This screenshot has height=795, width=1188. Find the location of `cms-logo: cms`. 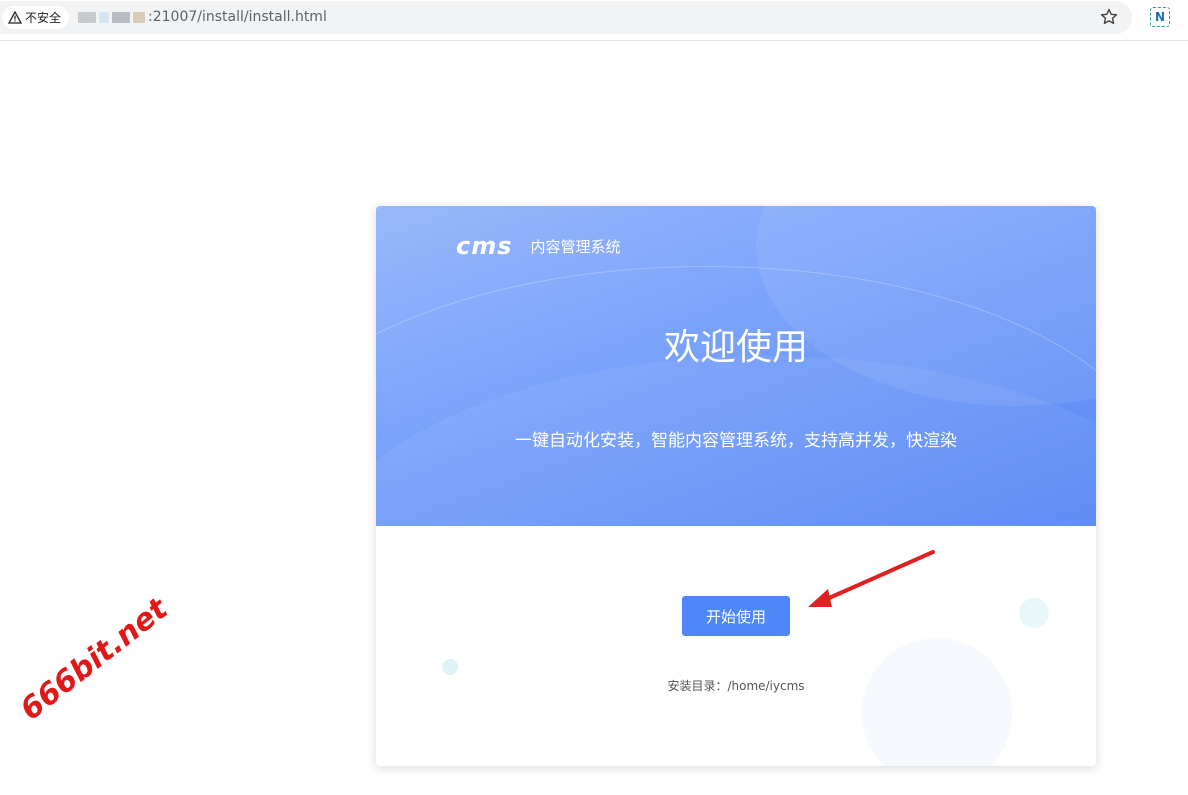

cms-logo: cms is located at coordinates (484, 246).